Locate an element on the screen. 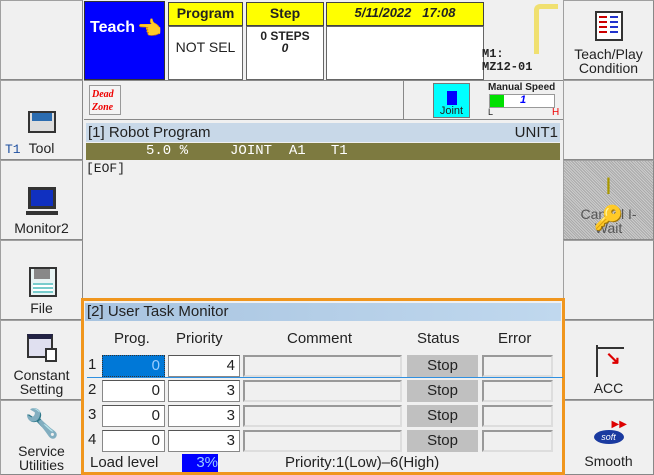  teach-play-condition-label: Teach/Play Condition is located at coordinates (608, 61).